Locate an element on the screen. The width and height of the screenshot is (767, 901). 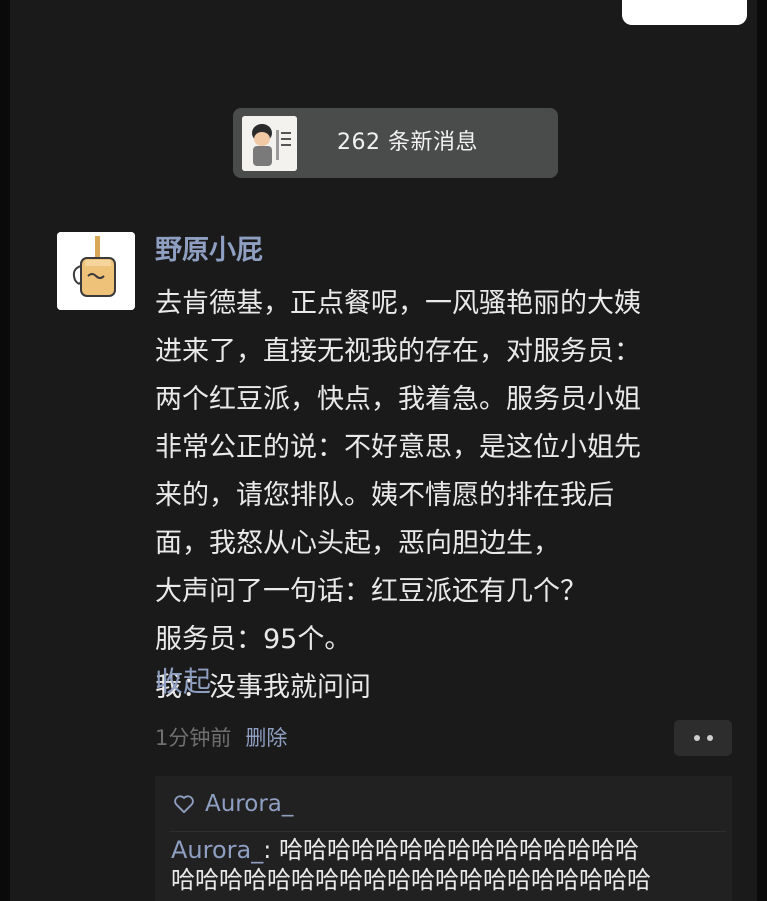
comment-line: 哈哈哈哈哈哈哈哈哈哈哈哈哈哈哈哈哈哈哈哈 is located at coordinates (411, 880).